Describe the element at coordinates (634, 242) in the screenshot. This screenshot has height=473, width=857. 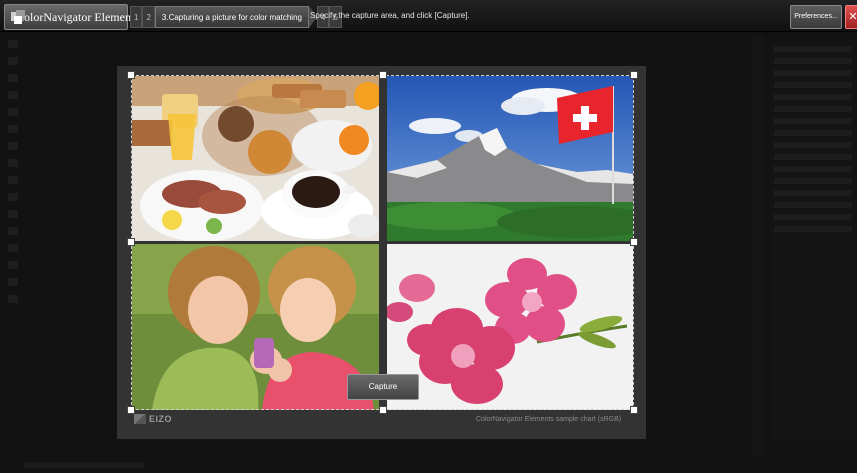
I see `resize-handle-right` at that location.